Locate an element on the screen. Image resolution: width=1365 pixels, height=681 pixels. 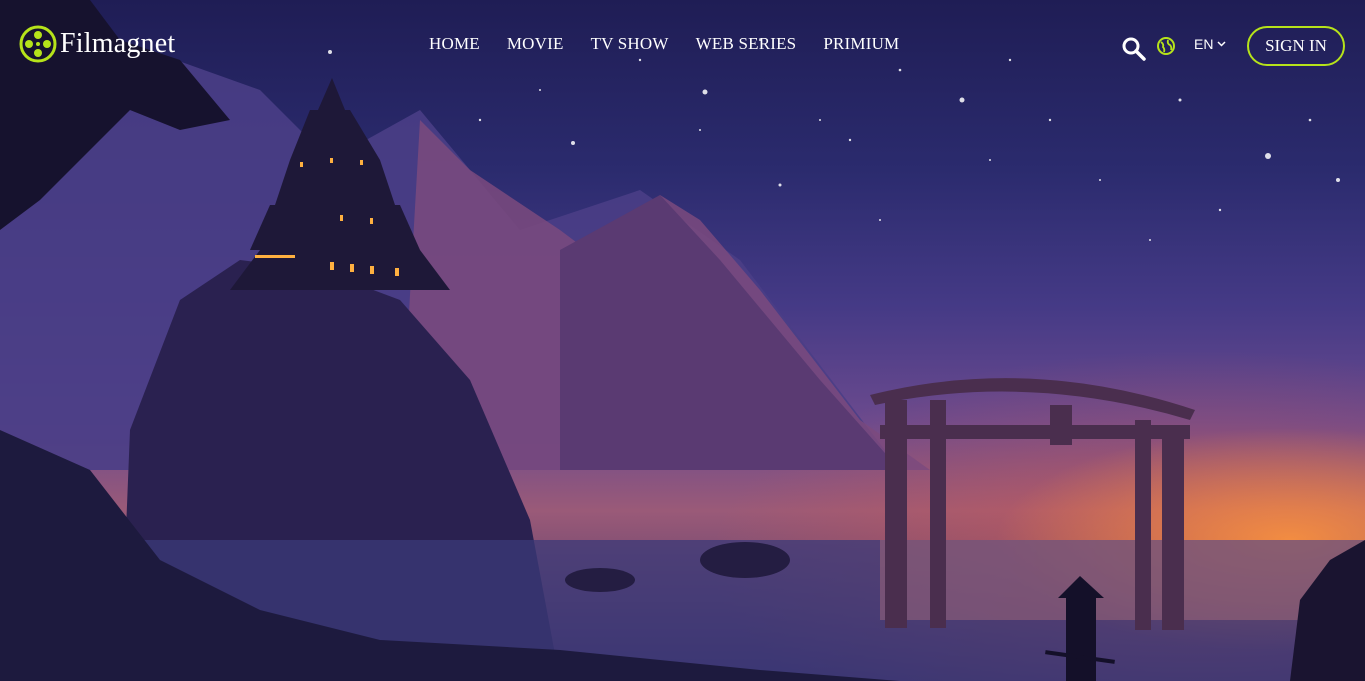
chevron-down-icon is located at coordinates (1221, 44).